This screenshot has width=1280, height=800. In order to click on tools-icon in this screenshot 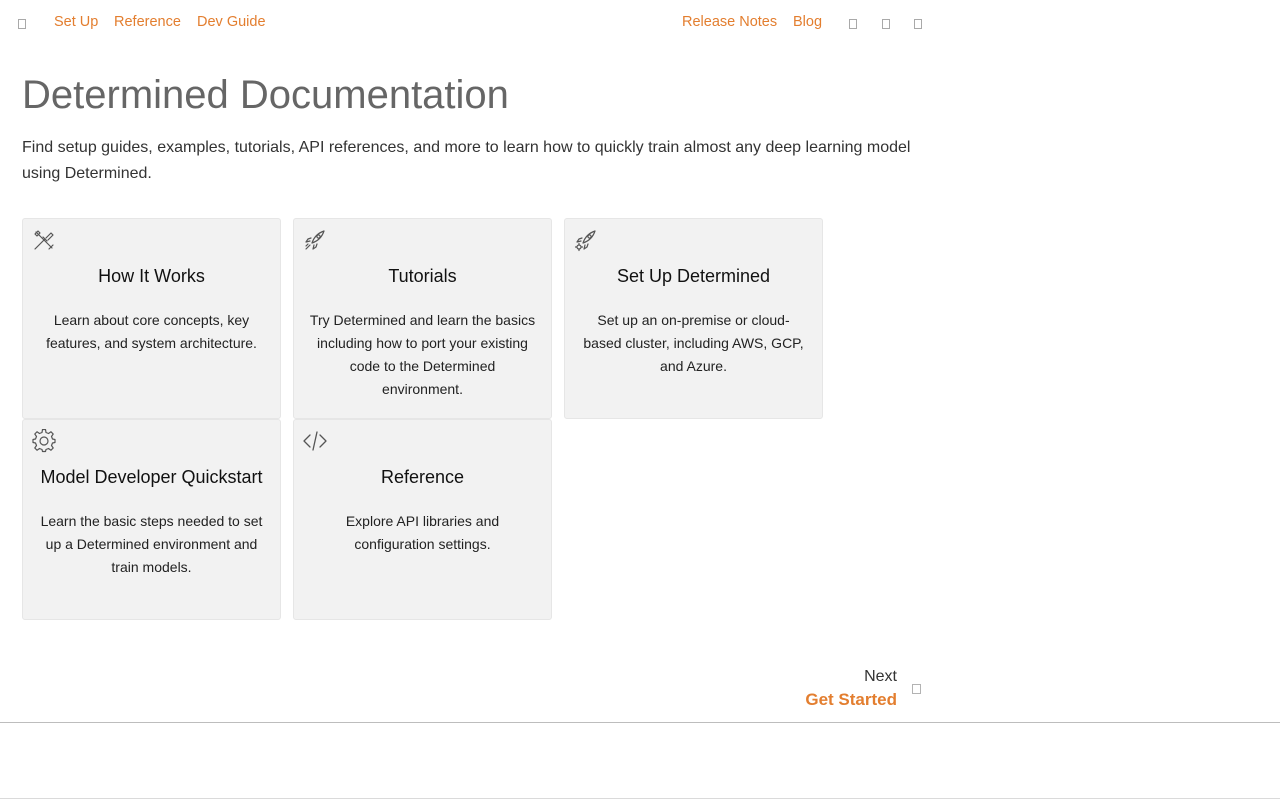, I will do `click(44, 240)`.